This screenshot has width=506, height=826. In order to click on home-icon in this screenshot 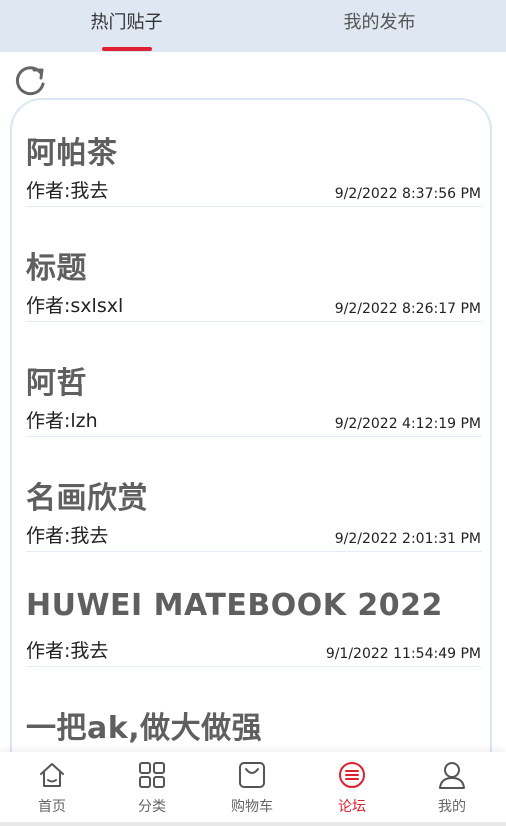, I will do `click(52, 775)`.